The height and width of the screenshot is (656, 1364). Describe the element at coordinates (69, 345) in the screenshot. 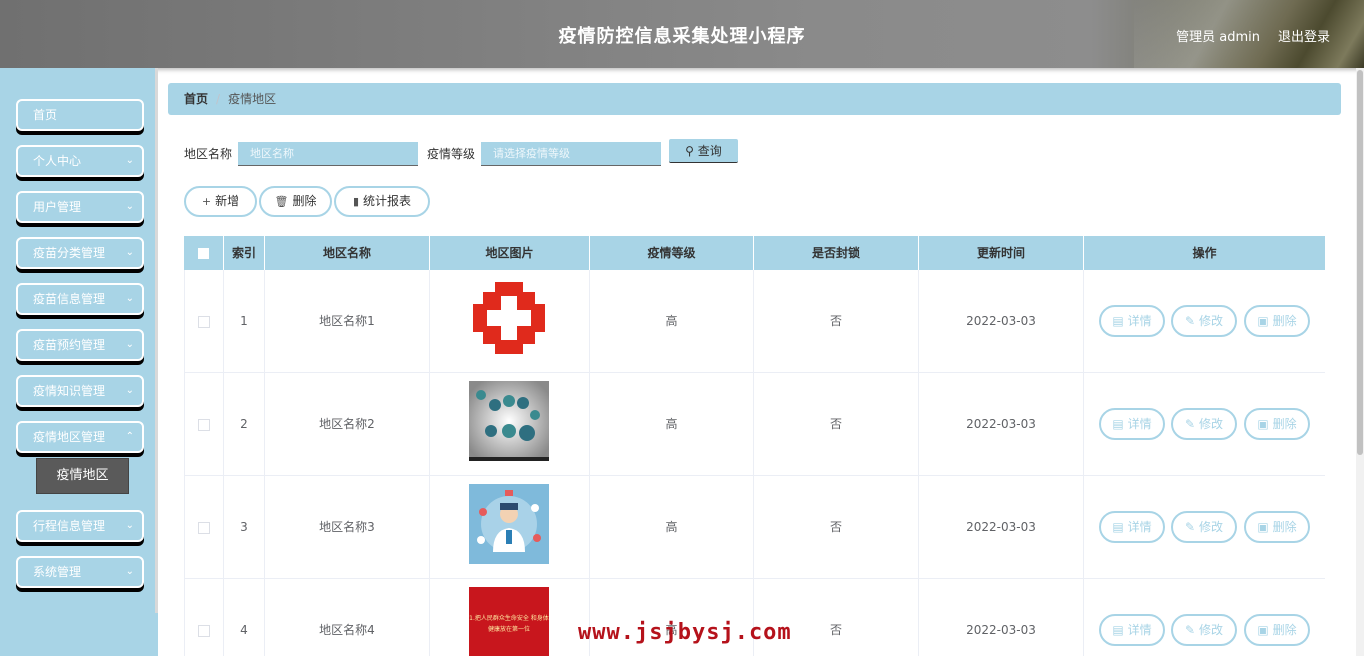

I see `sidebar-item-label: 疫苗预约管理` at that location.